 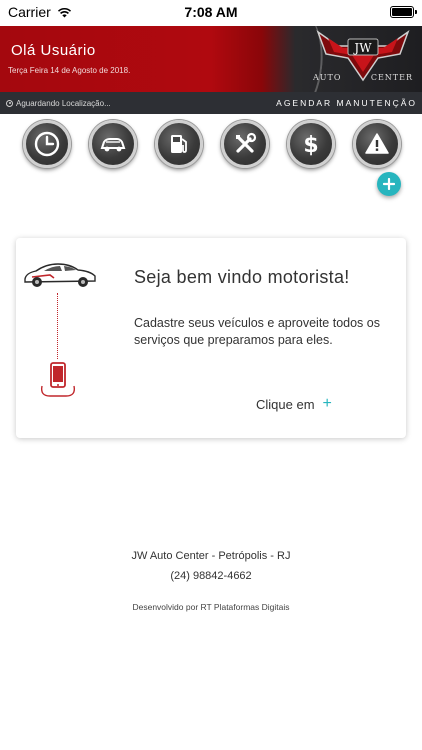 What do you see at coordinates (58, 379) in the screenshot?
I see `smartphone-icon` at bounding box center [58, 379].